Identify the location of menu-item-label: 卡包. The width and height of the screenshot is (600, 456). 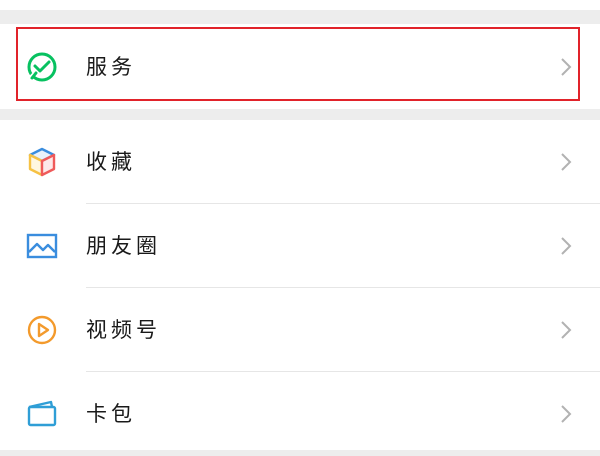
(111, 414).